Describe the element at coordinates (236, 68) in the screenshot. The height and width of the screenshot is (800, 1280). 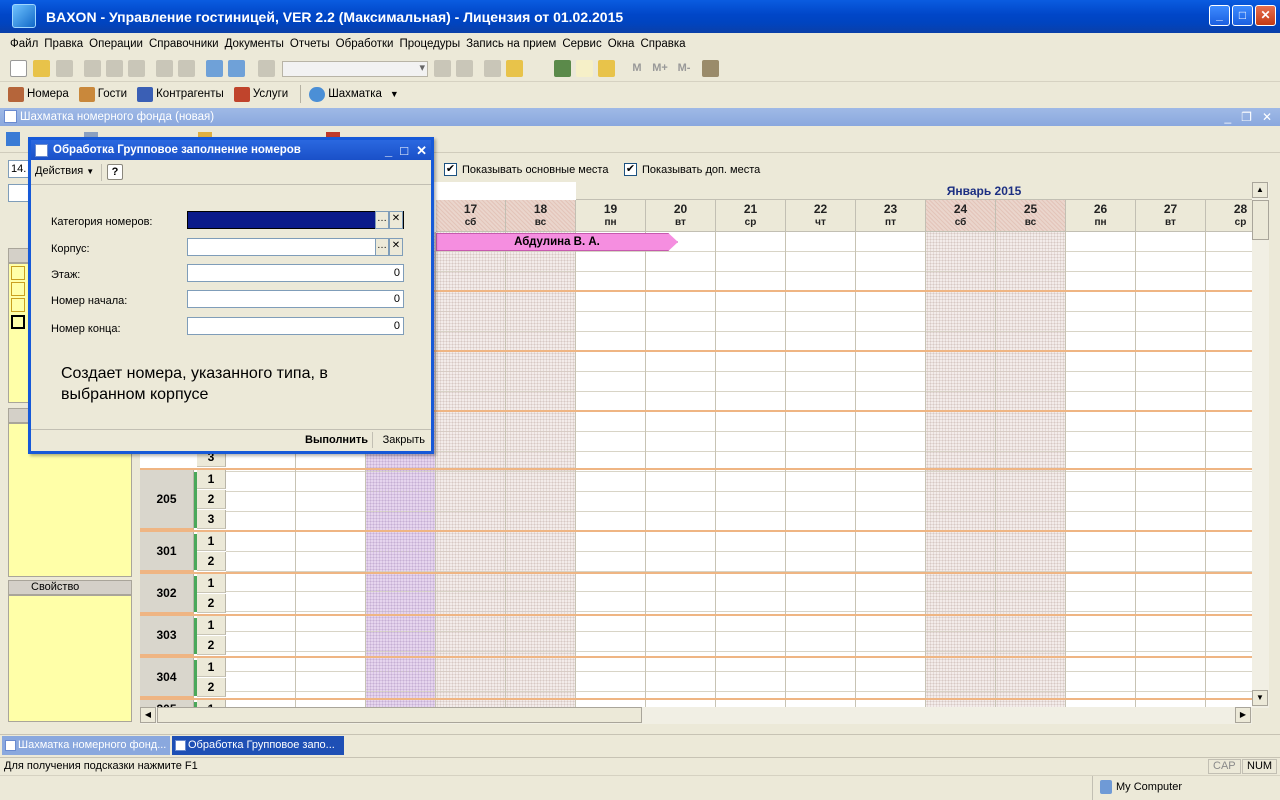
I see `redo-icon` at that location.